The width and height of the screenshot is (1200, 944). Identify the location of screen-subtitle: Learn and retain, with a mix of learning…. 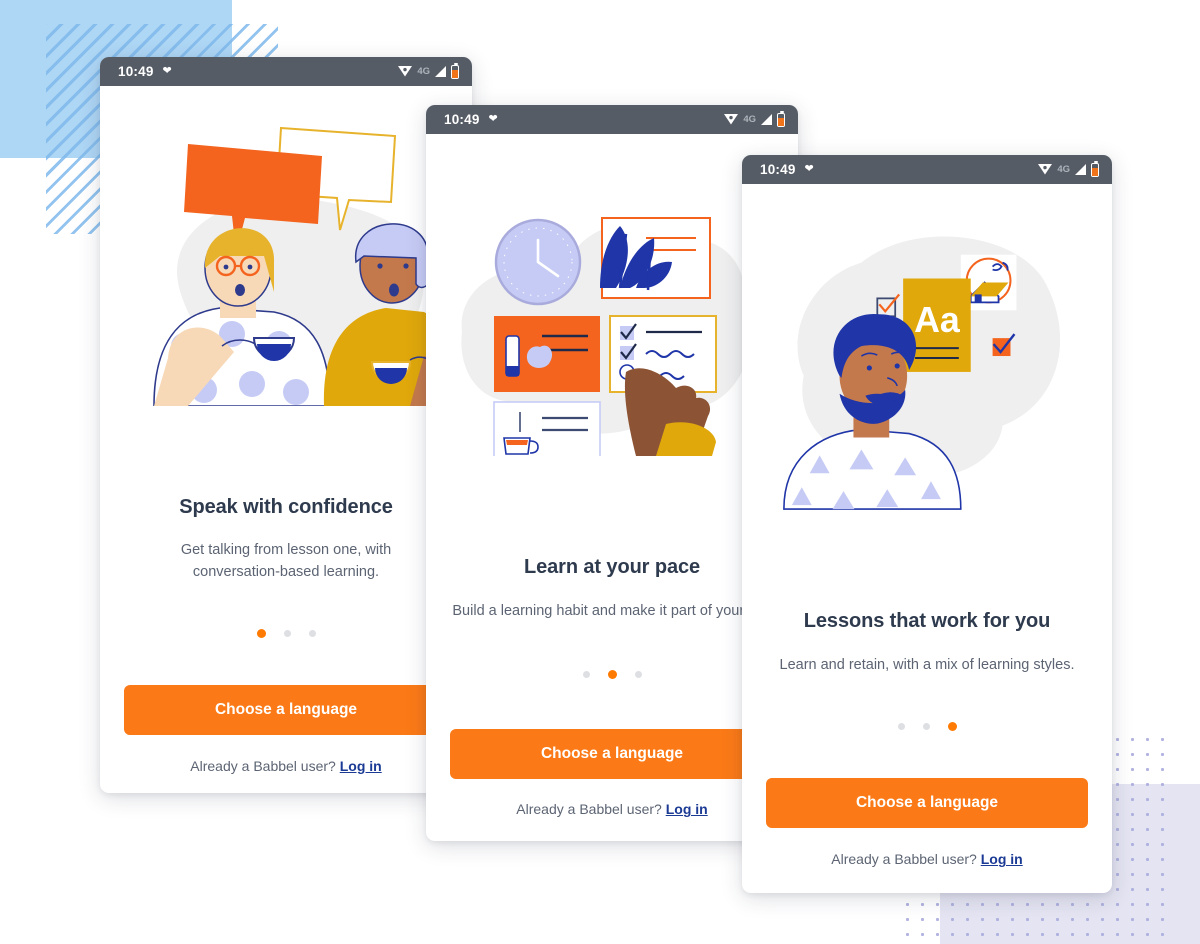
(927, 665).